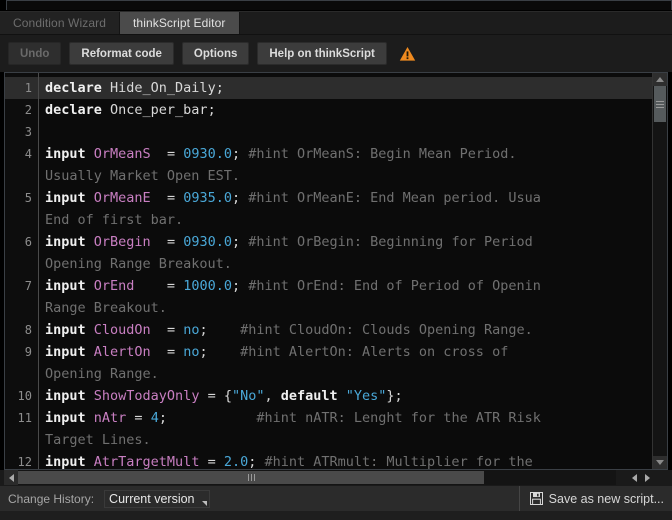 The image size is (672, 520). I want to click on options-button-label: Options, so click(215, 53).